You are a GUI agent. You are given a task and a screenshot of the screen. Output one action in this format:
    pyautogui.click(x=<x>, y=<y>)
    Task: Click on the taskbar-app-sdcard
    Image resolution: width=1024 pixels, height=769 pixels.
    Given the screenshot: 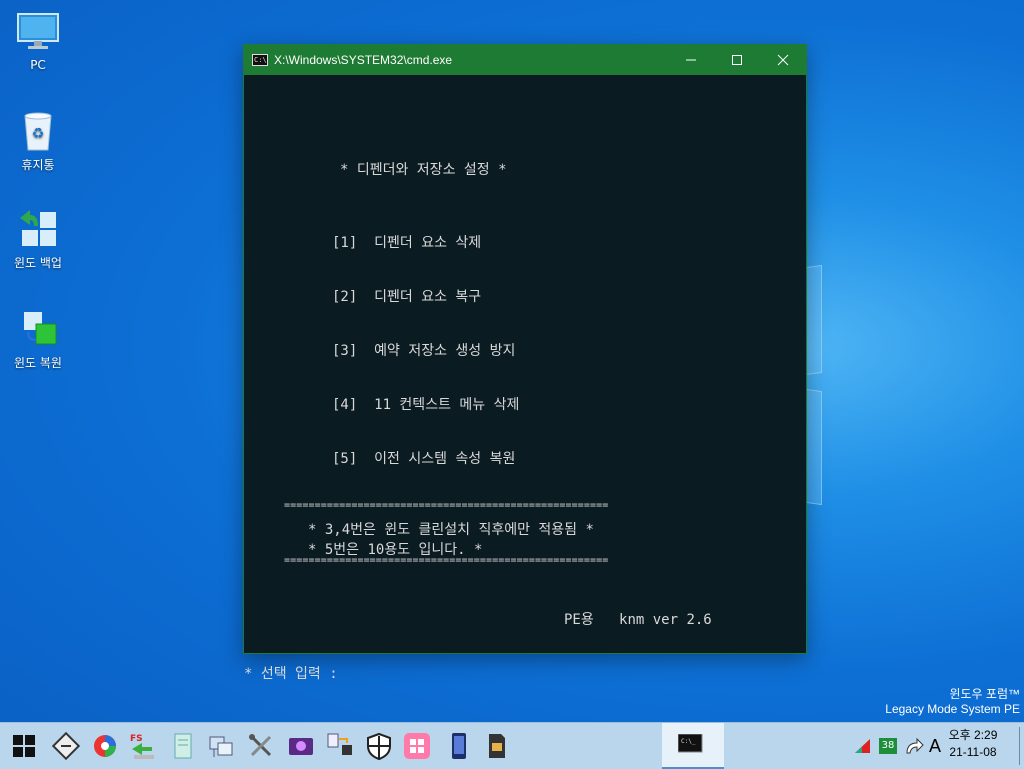 What is the action you would take?
    pyautogui.click(x=496, y=746)
    